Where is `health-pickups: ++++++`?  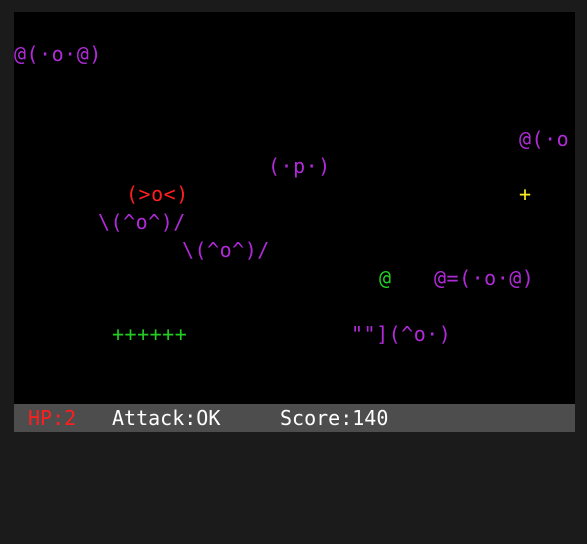 health-pickups: ++++++ is located at coordinates (150, 334).